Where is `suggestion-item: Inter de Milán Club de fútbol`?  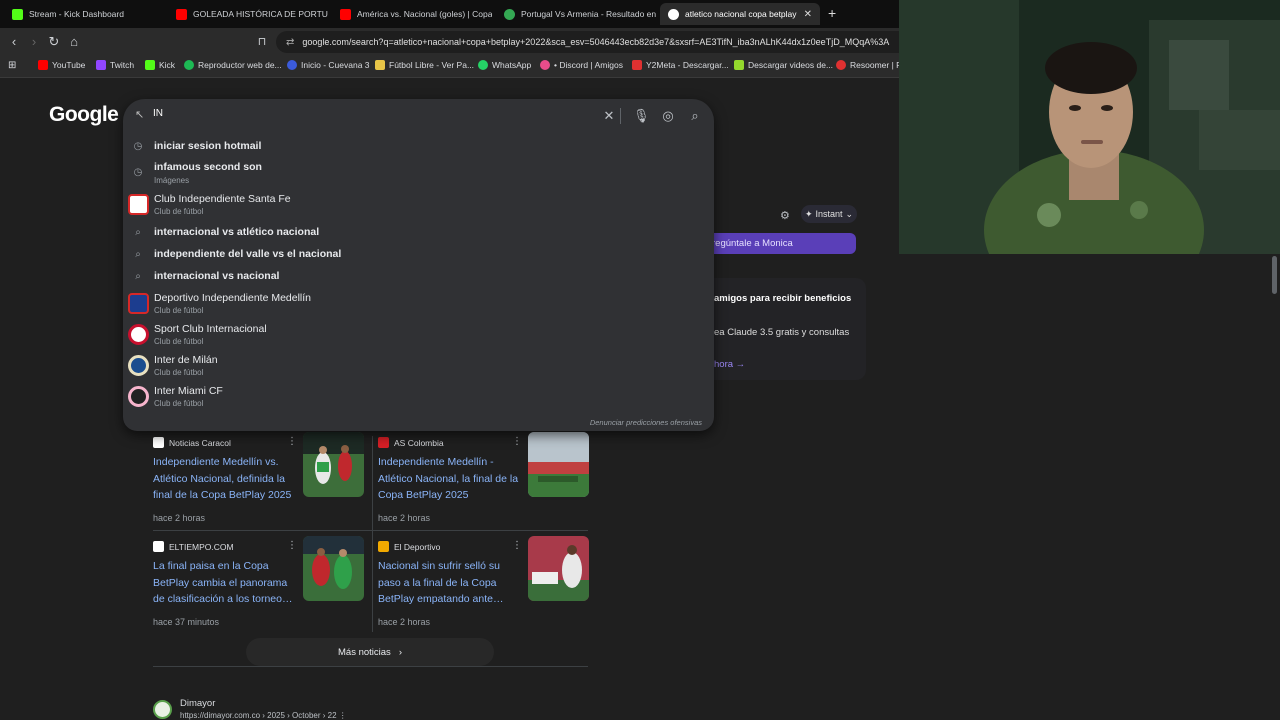
suggestion-item: Inter de Milán Club de fútbol is located at coordinates (418, 366).